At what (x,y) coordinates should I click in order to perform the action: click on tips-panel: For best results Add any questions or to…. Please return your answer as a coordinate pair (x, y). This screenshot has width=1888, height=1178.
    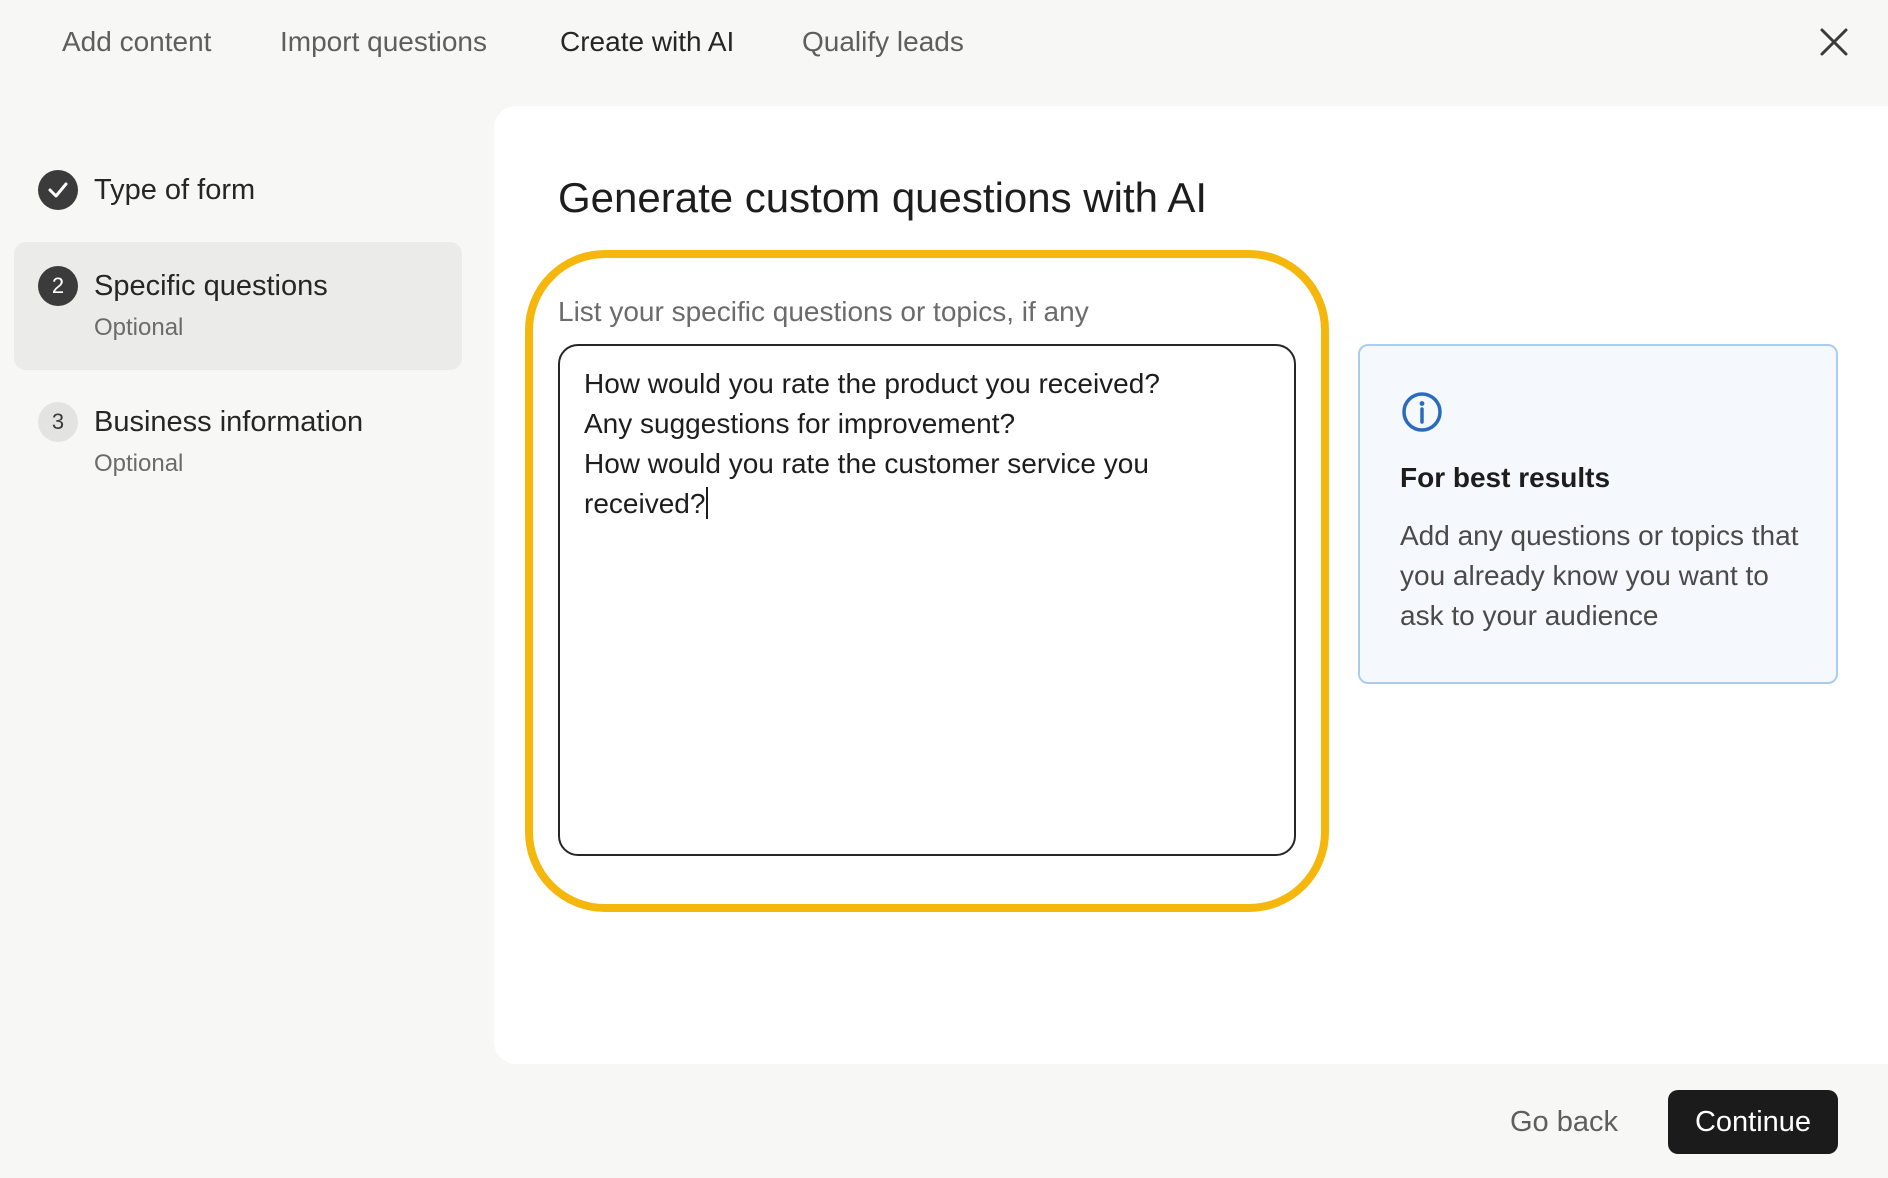
    Looking at the image, I should click on (1598, 514).